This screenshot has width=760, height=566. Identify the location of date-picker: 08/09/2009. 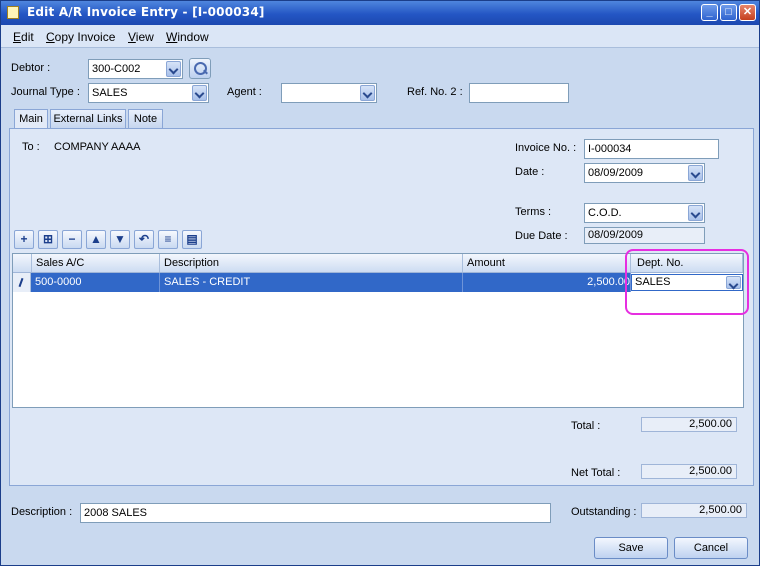
(644, 173).